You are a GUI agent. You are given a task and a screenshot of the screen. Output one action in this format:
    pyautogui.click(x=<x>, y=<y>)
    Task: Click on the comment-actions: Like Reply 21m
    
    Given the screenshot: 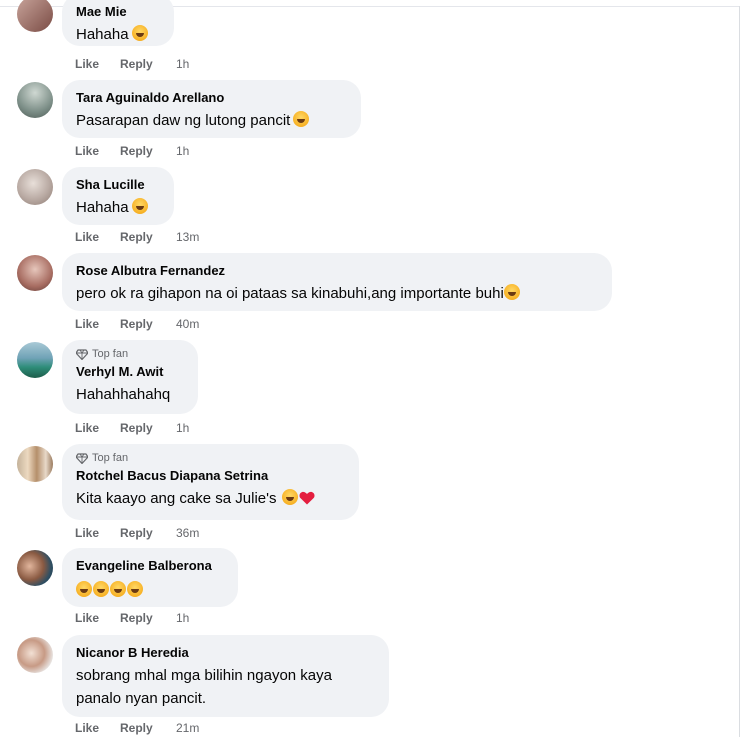 What is the action you would take?
    pyautogui.click(x=137, y=728)
    